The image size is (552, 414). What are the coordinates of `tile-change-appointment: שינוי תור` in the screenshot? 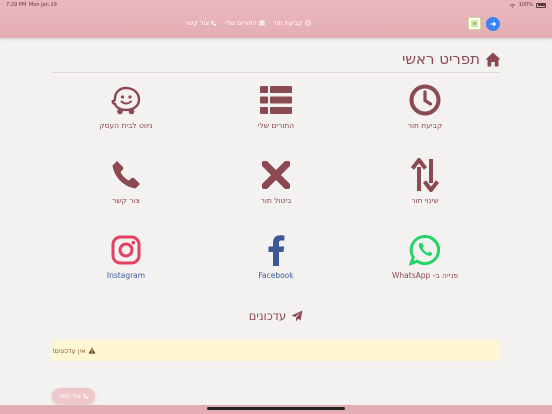 It's located at (425, 181).